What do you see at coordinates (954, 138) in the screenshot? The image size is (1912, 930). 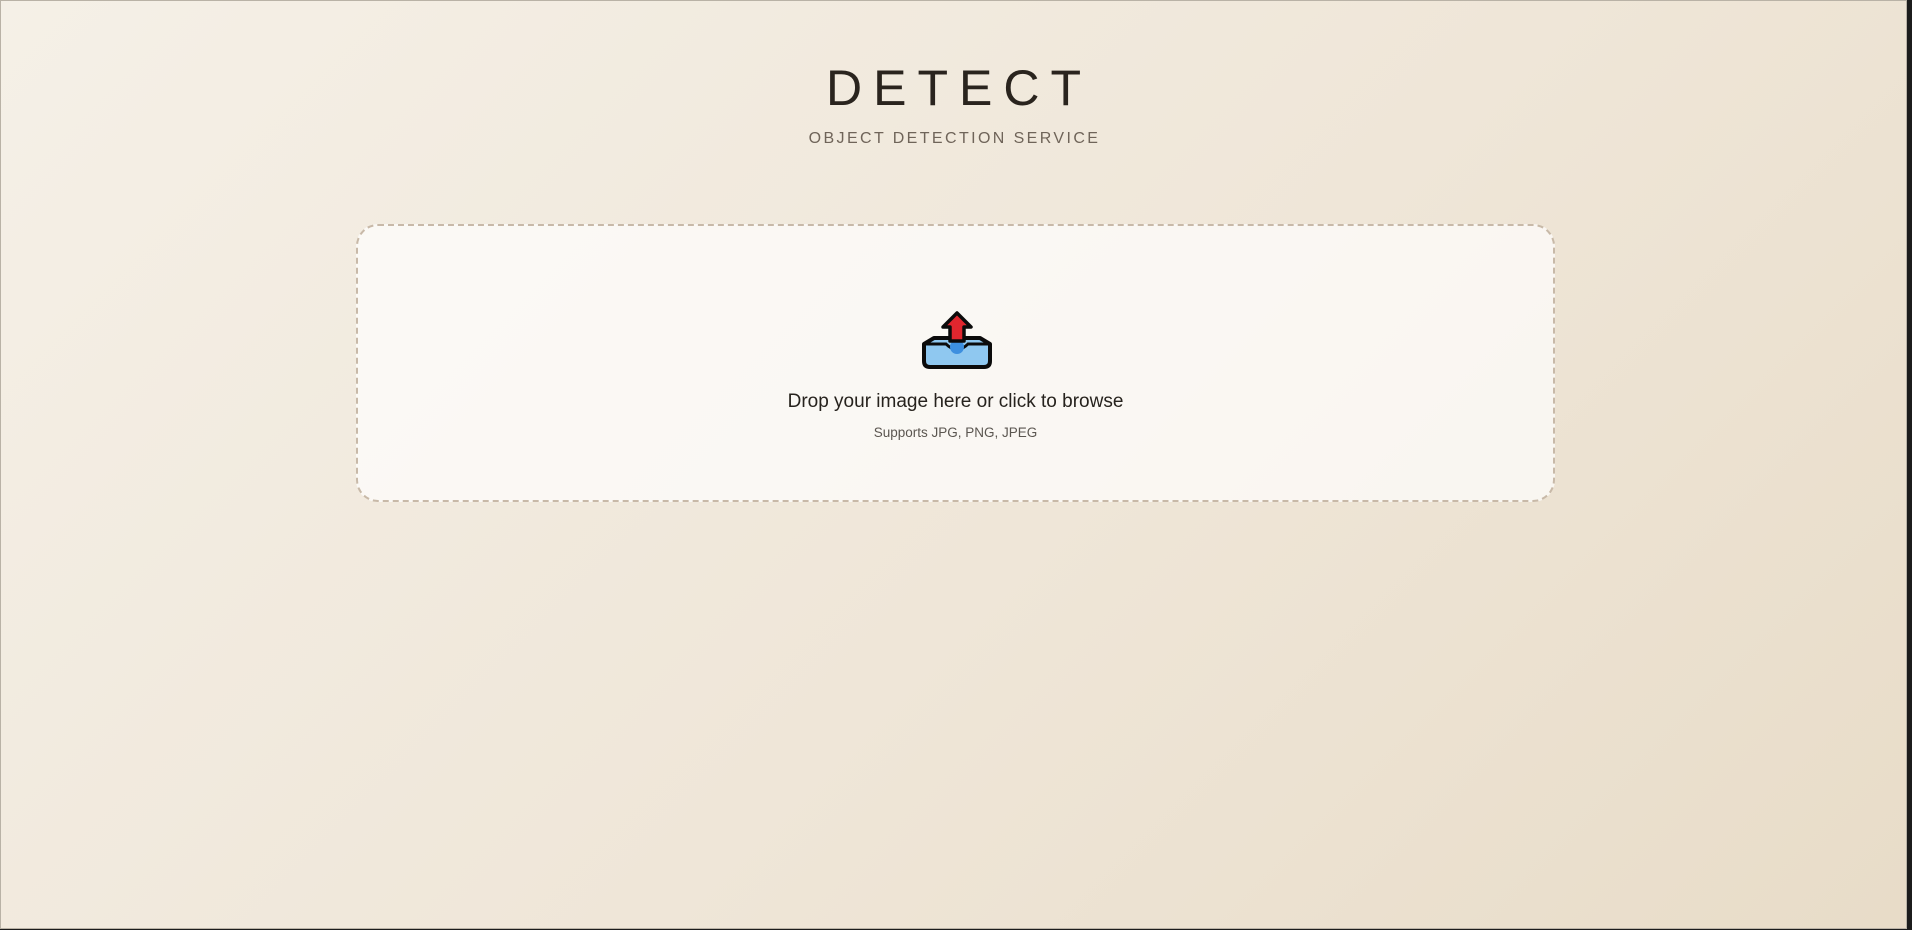 I see `page-subtitle: OBJECT DETECTION SERVICE` at bounding box center [954, 138].